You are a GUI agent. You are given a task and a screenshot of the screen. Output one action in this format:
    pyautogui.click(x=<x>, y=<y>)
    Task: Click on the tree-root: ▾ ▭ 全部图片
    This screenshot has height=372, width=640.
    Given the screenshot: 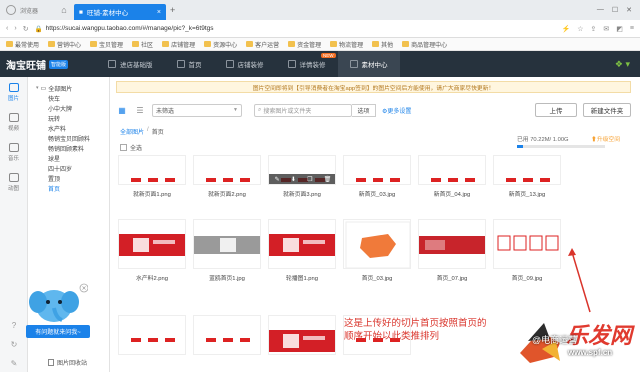 What is the action you would take?
    pyautogui.click(x=68, y=88)
    